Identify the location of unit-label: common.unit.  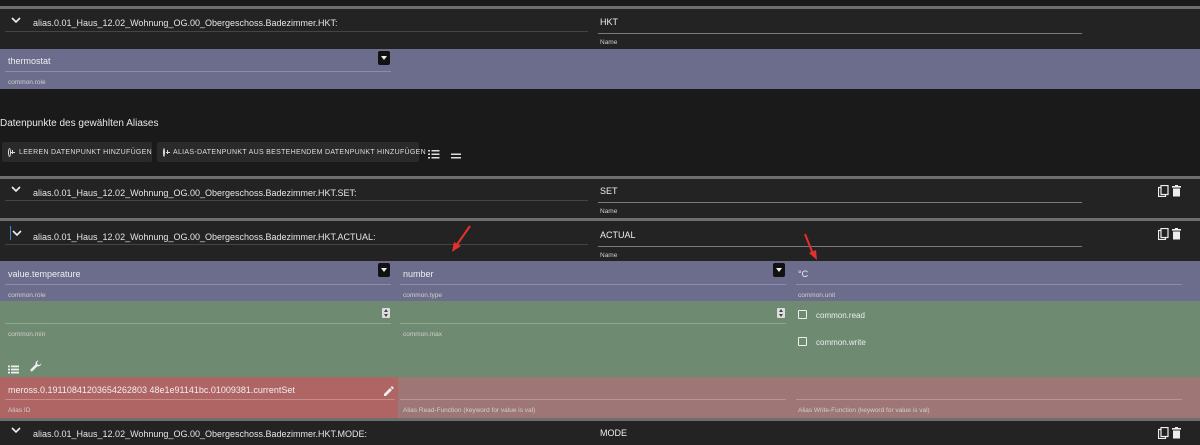
(817, 295).